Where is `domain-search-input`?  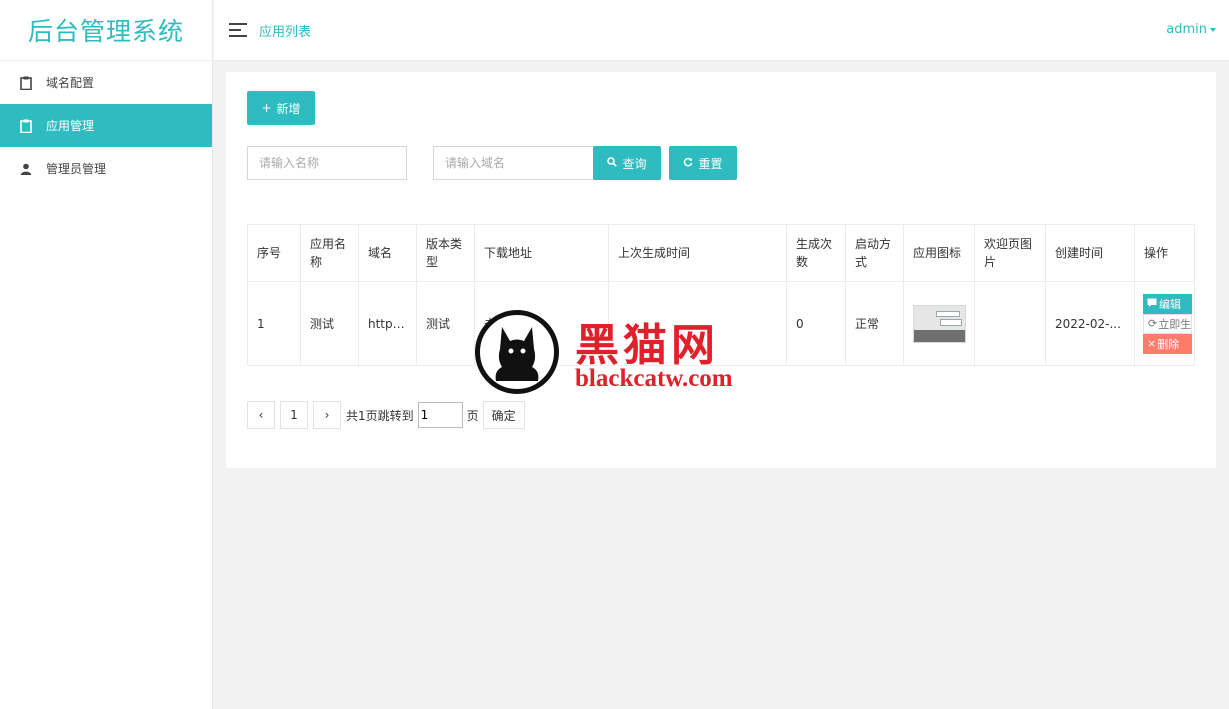
domain-search-input is located at coordinates (513, 163).